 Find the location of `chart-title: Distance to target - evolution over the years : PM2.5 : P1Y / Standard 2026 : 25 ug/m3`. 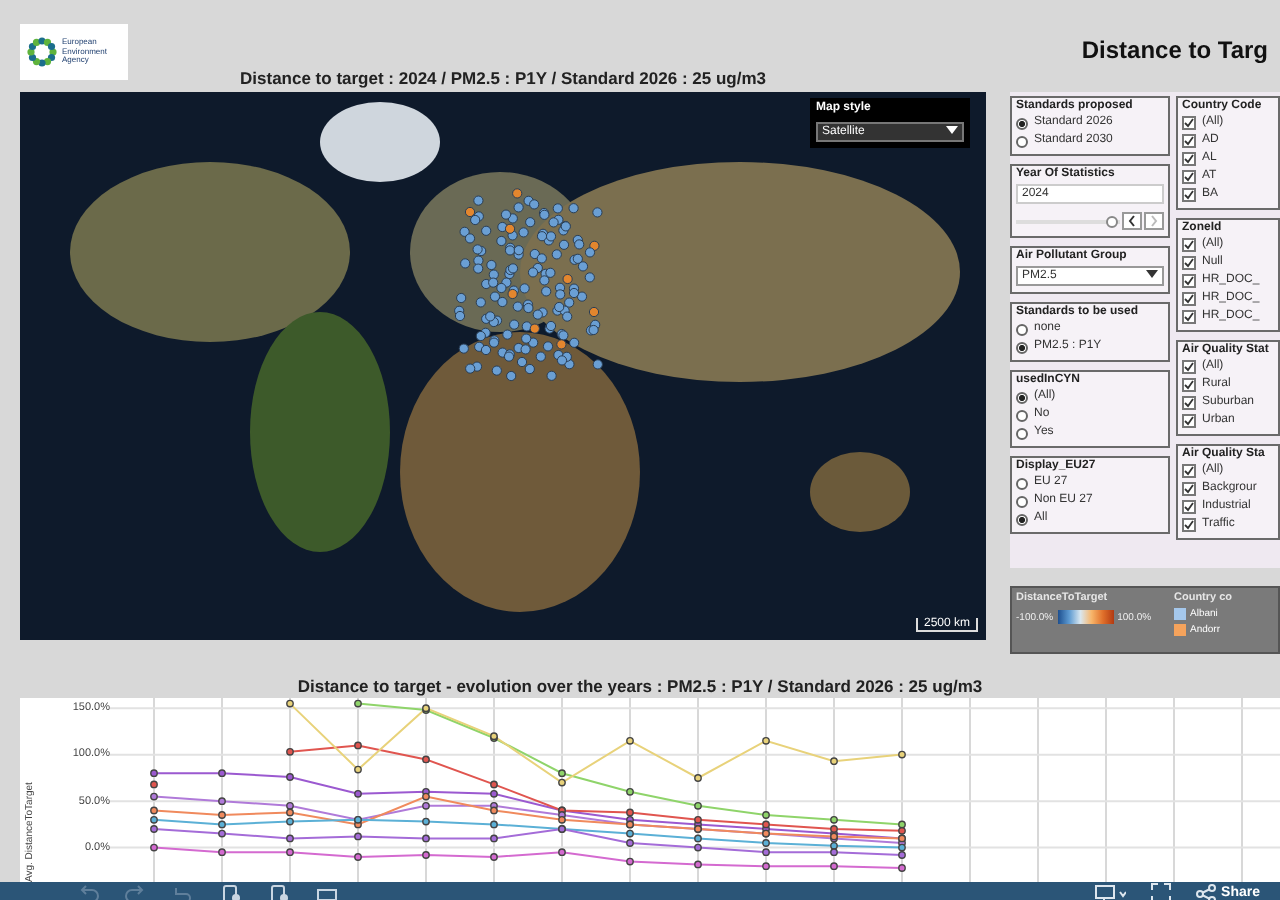

chart-title: Distance to target - evolution over the years : PM2.5 : P1Y / Standard 2026 : 25 ug/m3 is located at coordinates (640, 686).